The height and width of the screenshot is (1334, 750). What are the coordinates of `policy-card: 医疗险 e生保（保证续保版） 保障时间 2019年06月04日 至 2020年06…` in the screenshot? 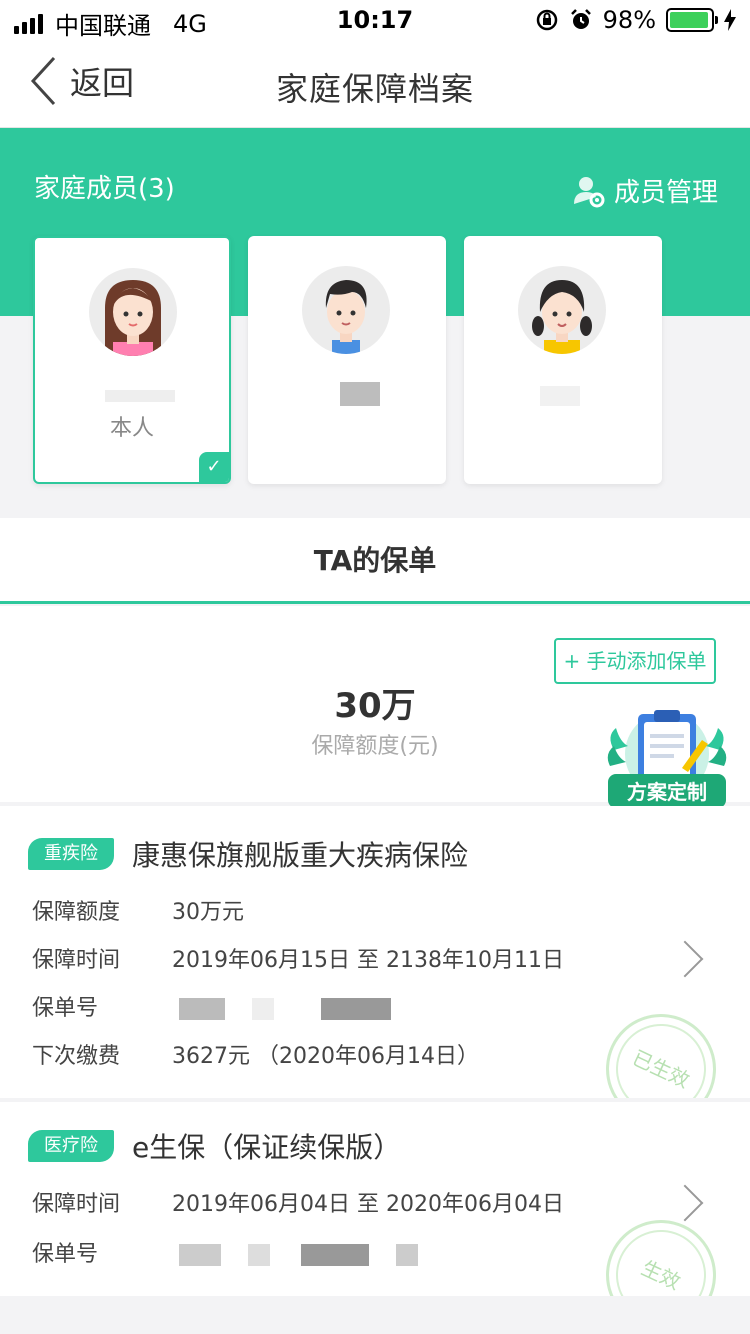 It's located at (375, 1199).